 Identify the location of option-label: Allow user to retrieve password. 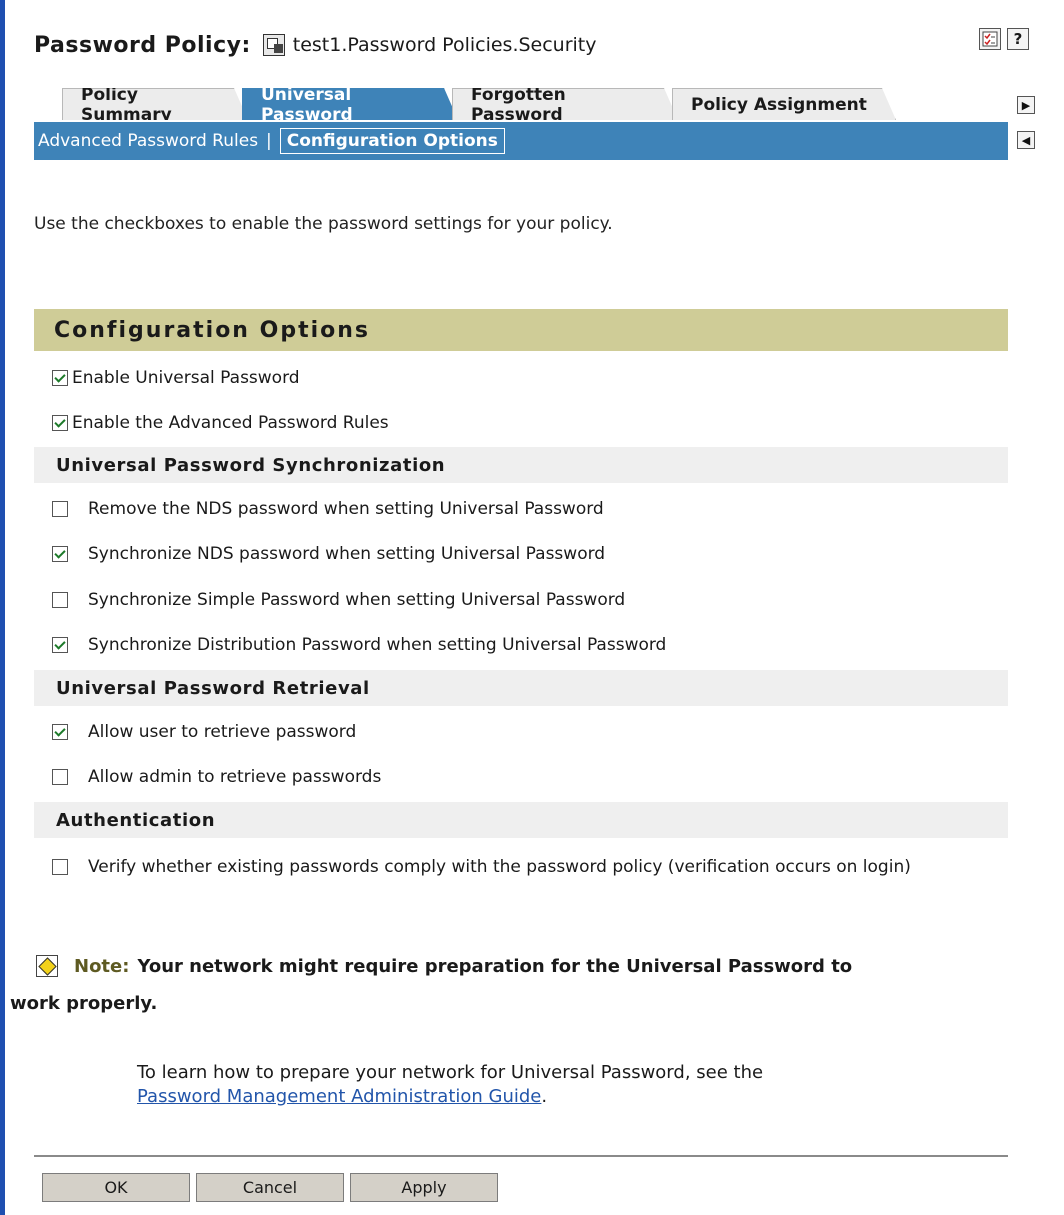
(222, 732).